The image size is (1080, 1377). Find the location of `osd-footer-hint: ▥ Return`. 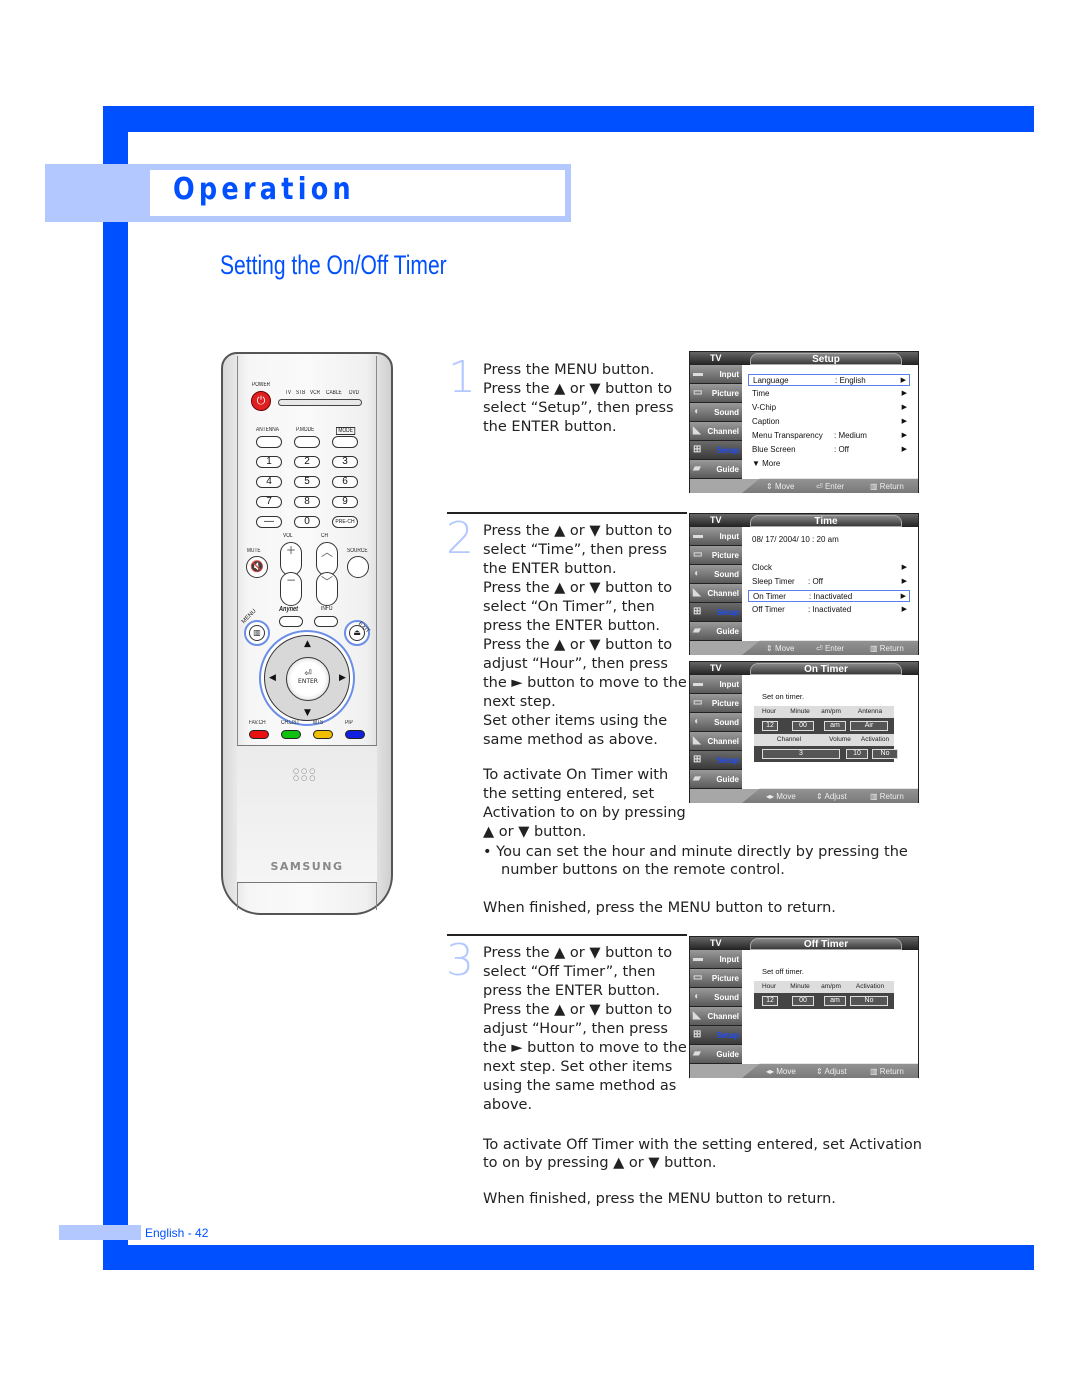

osd-footer-hint: ▥ Return is located at coordinates (887, 648).